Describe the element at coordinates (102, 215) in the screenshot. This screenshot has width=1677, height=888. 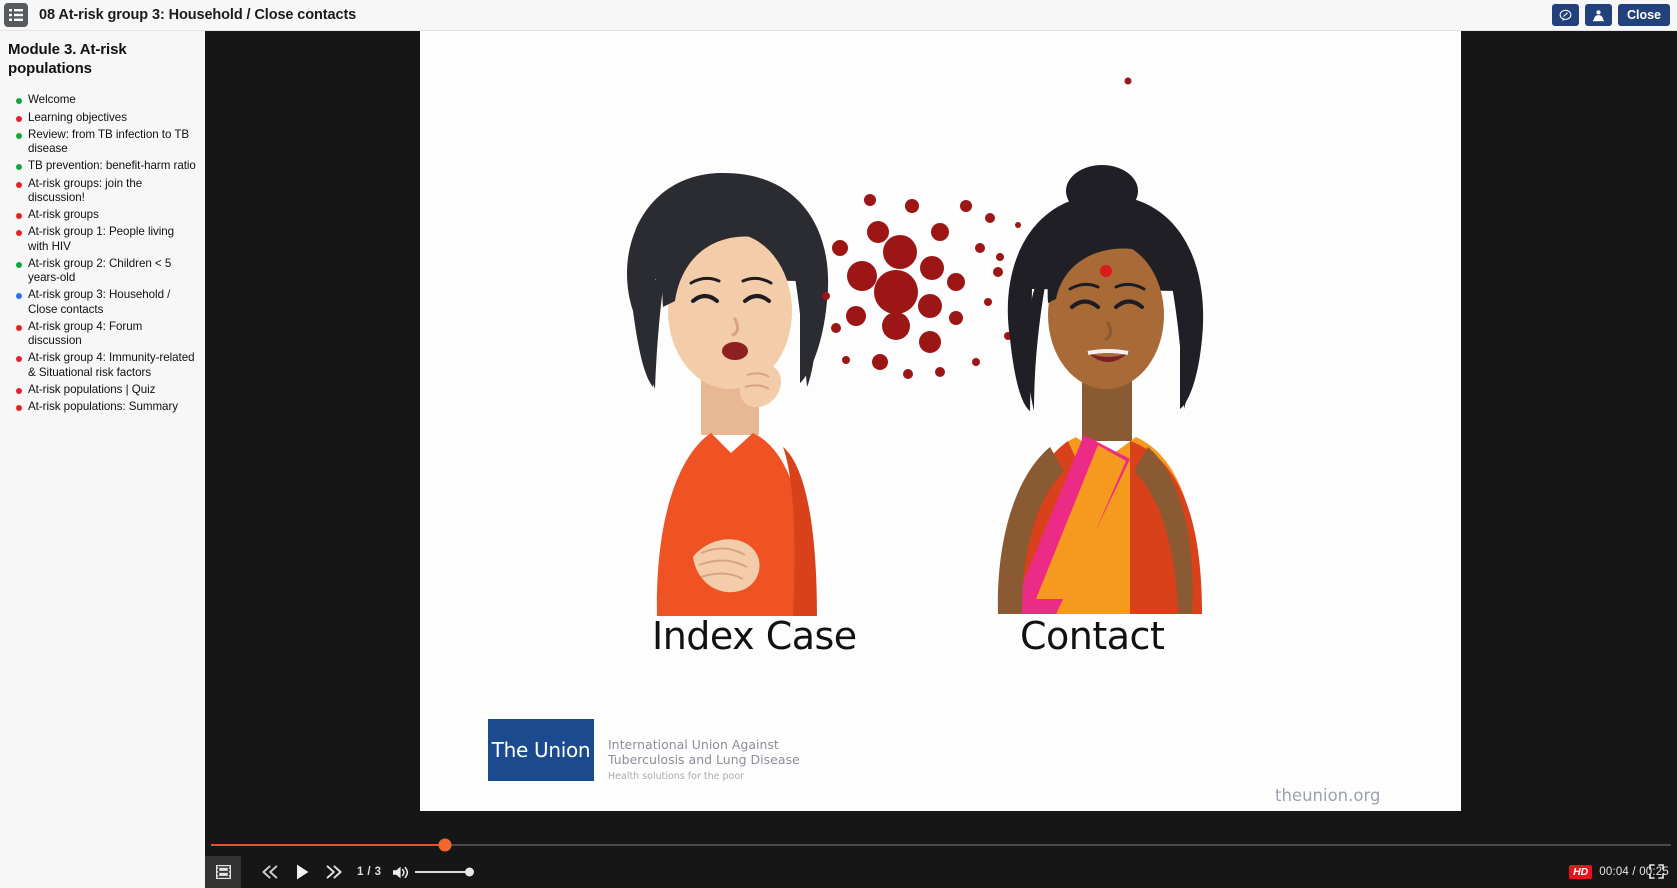
I see `sidebar-item: At-risk groups` at that location.